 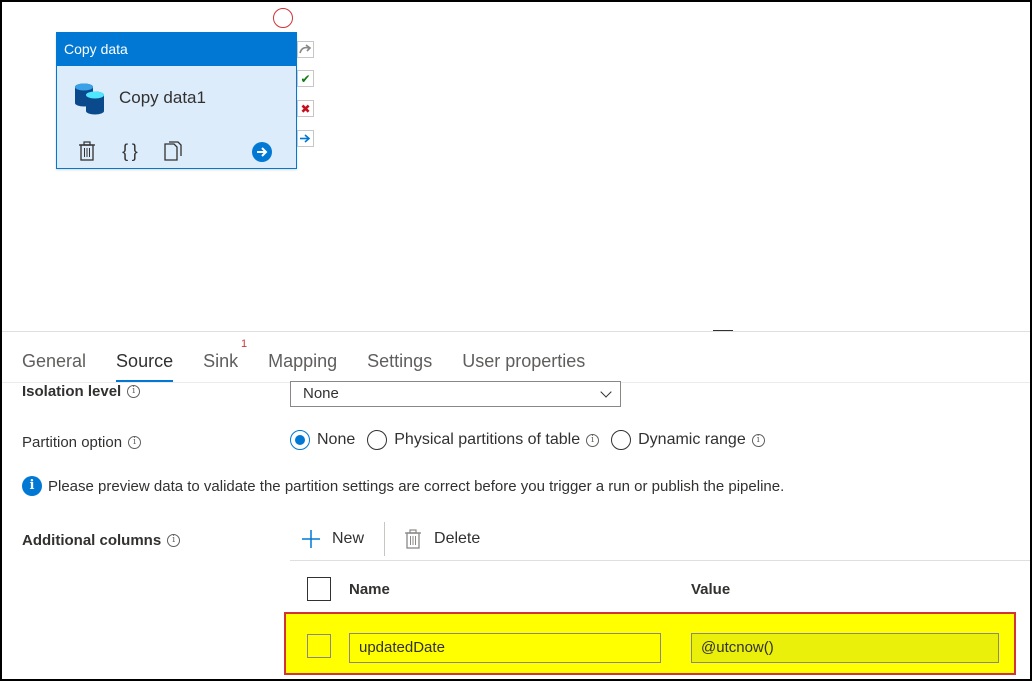 What do you see at coordinates (319, 646) in the screenshot?
I see `row-checkbox` at bounding box center [319, 646].